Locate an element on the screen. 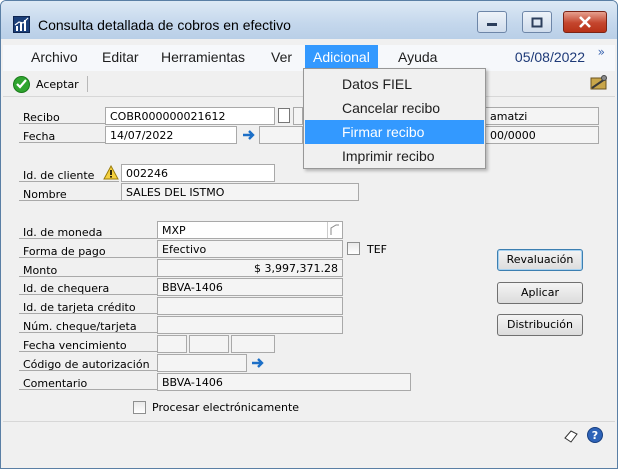 The height and width of the screenshot is (469, 618). recibo-underline is located at coordinates (62, 123).